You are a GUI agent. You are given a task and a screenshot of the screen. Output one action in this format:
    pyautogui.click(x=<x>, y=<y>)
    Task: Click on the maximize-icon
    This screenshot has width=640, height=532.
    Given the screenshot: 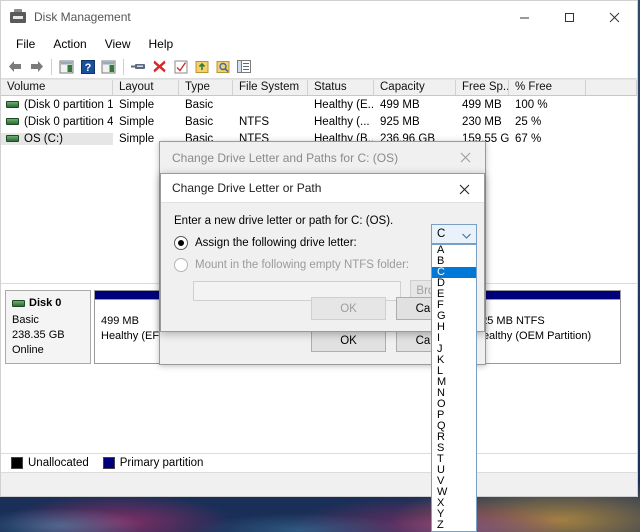 What is the action you would take?
    pyautogui.click(x=569, y=17)
    